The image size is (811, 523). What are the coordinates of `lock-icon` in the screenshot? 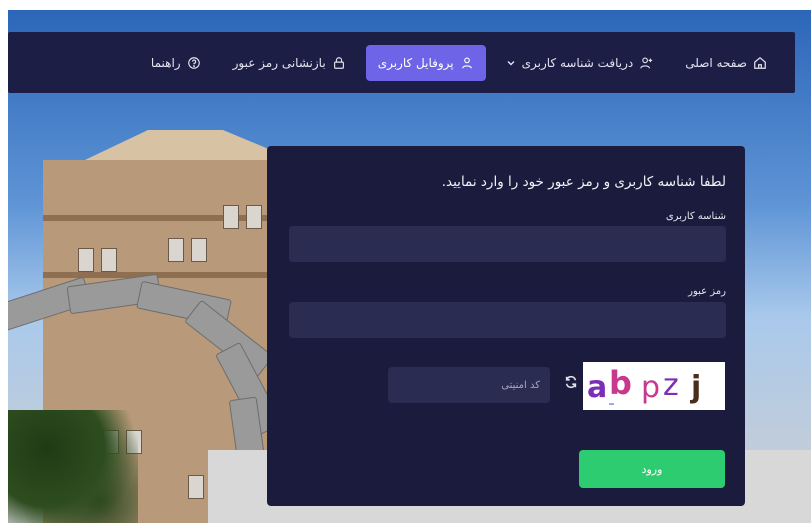 It's located at (338, 62).